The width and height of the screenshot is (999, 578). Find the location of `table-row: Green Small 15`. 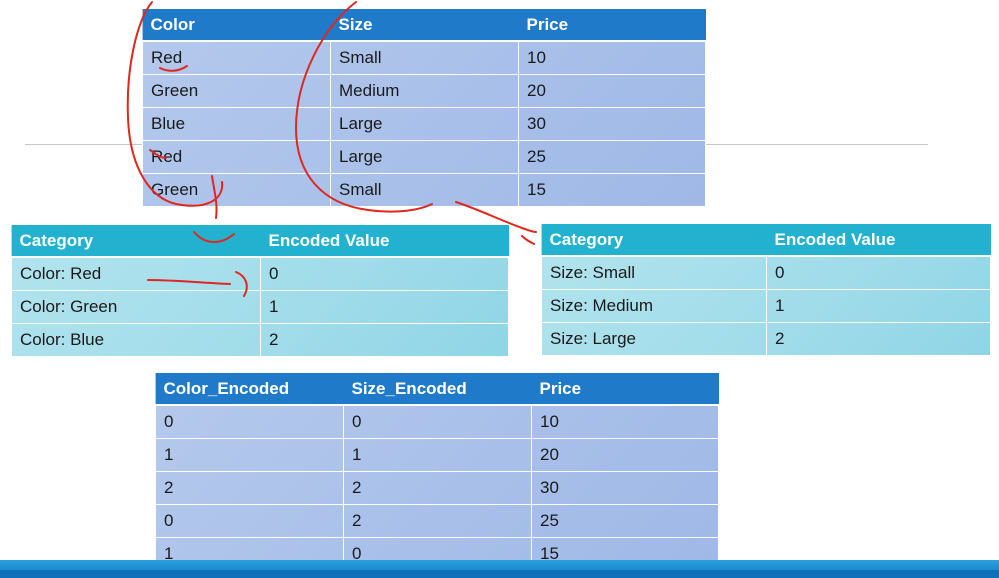

table-row: Green Small 15 is located at coordinates (424, 189).